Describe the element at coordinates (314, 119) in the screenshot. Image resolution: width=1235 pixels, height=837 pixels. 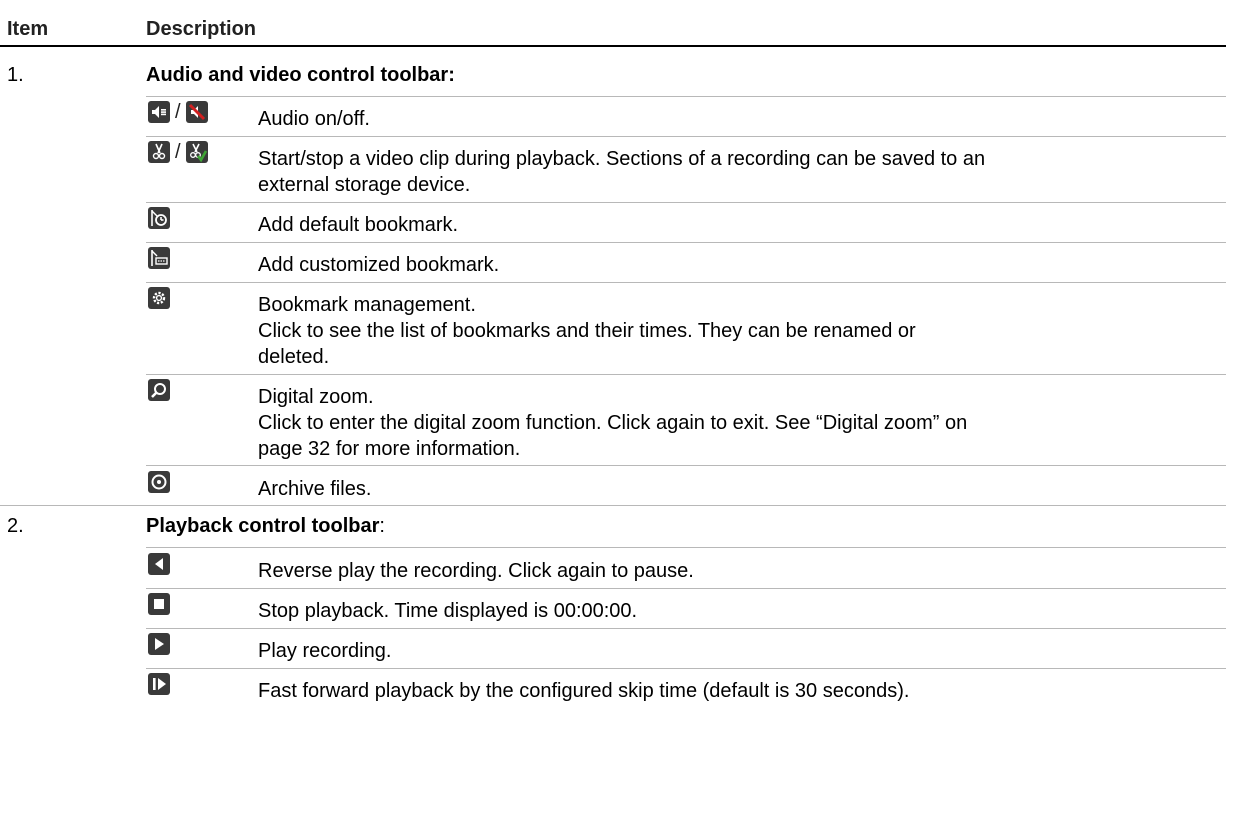
I see `description-line: Audio on/off.` at that location.